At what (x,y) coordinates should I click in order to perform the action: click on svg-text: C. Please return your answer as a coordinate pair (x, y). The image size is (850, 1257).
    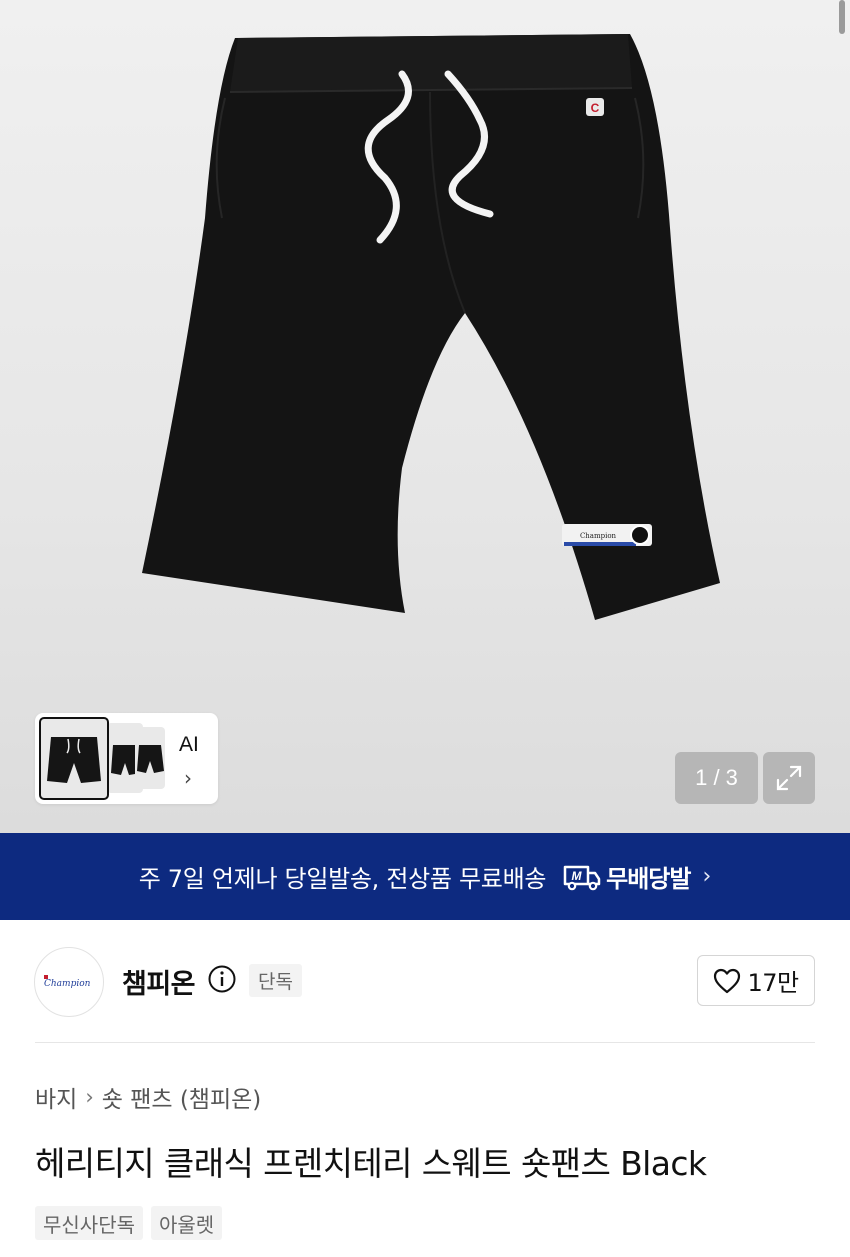
    Looking at the image, I should click on (595, 108).